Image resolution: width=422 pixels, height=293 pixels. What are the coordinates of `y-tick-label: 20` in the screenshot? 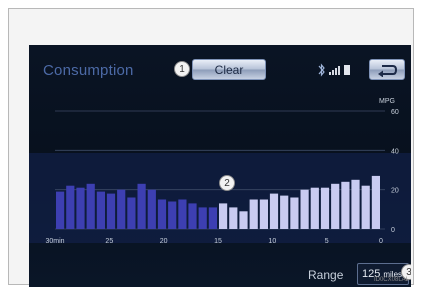 It's located at (395, 191).